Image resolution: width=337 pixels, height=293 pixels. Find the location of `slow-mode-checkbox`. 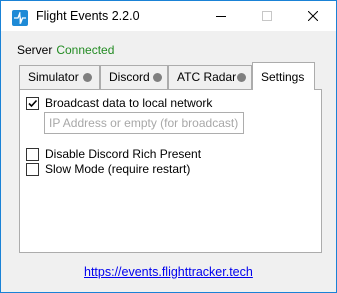

slow-mode-checkbox is located at coordinates (32, 169).